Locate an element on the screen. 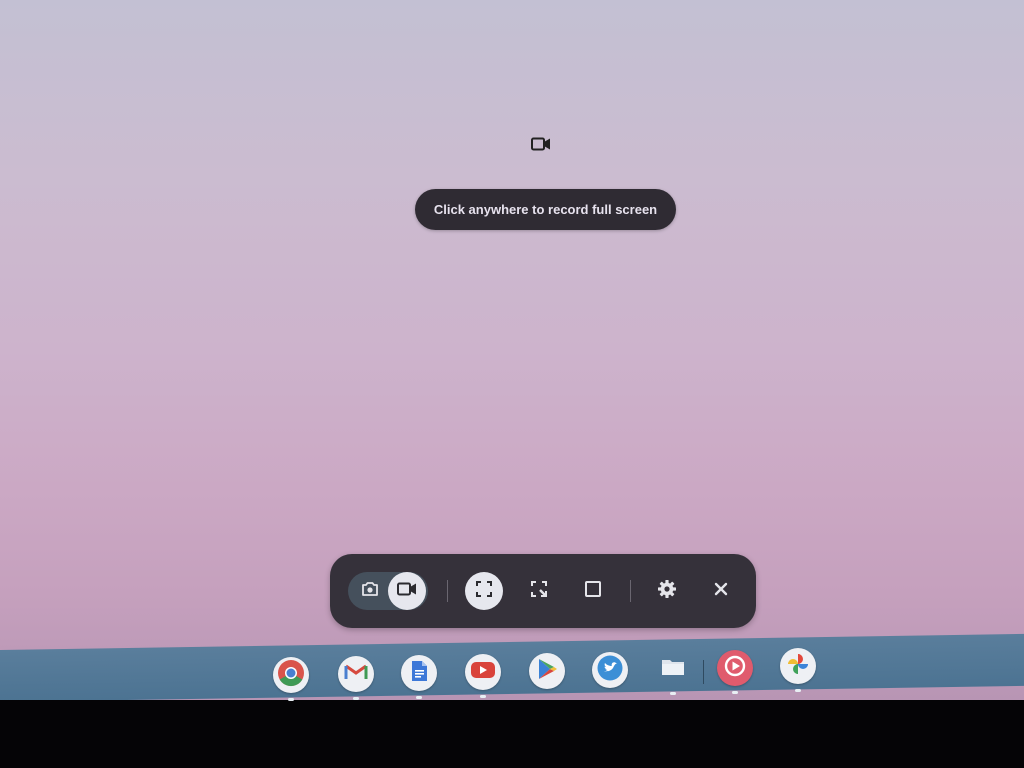  camera-icon is located at coordinates (370, 591).